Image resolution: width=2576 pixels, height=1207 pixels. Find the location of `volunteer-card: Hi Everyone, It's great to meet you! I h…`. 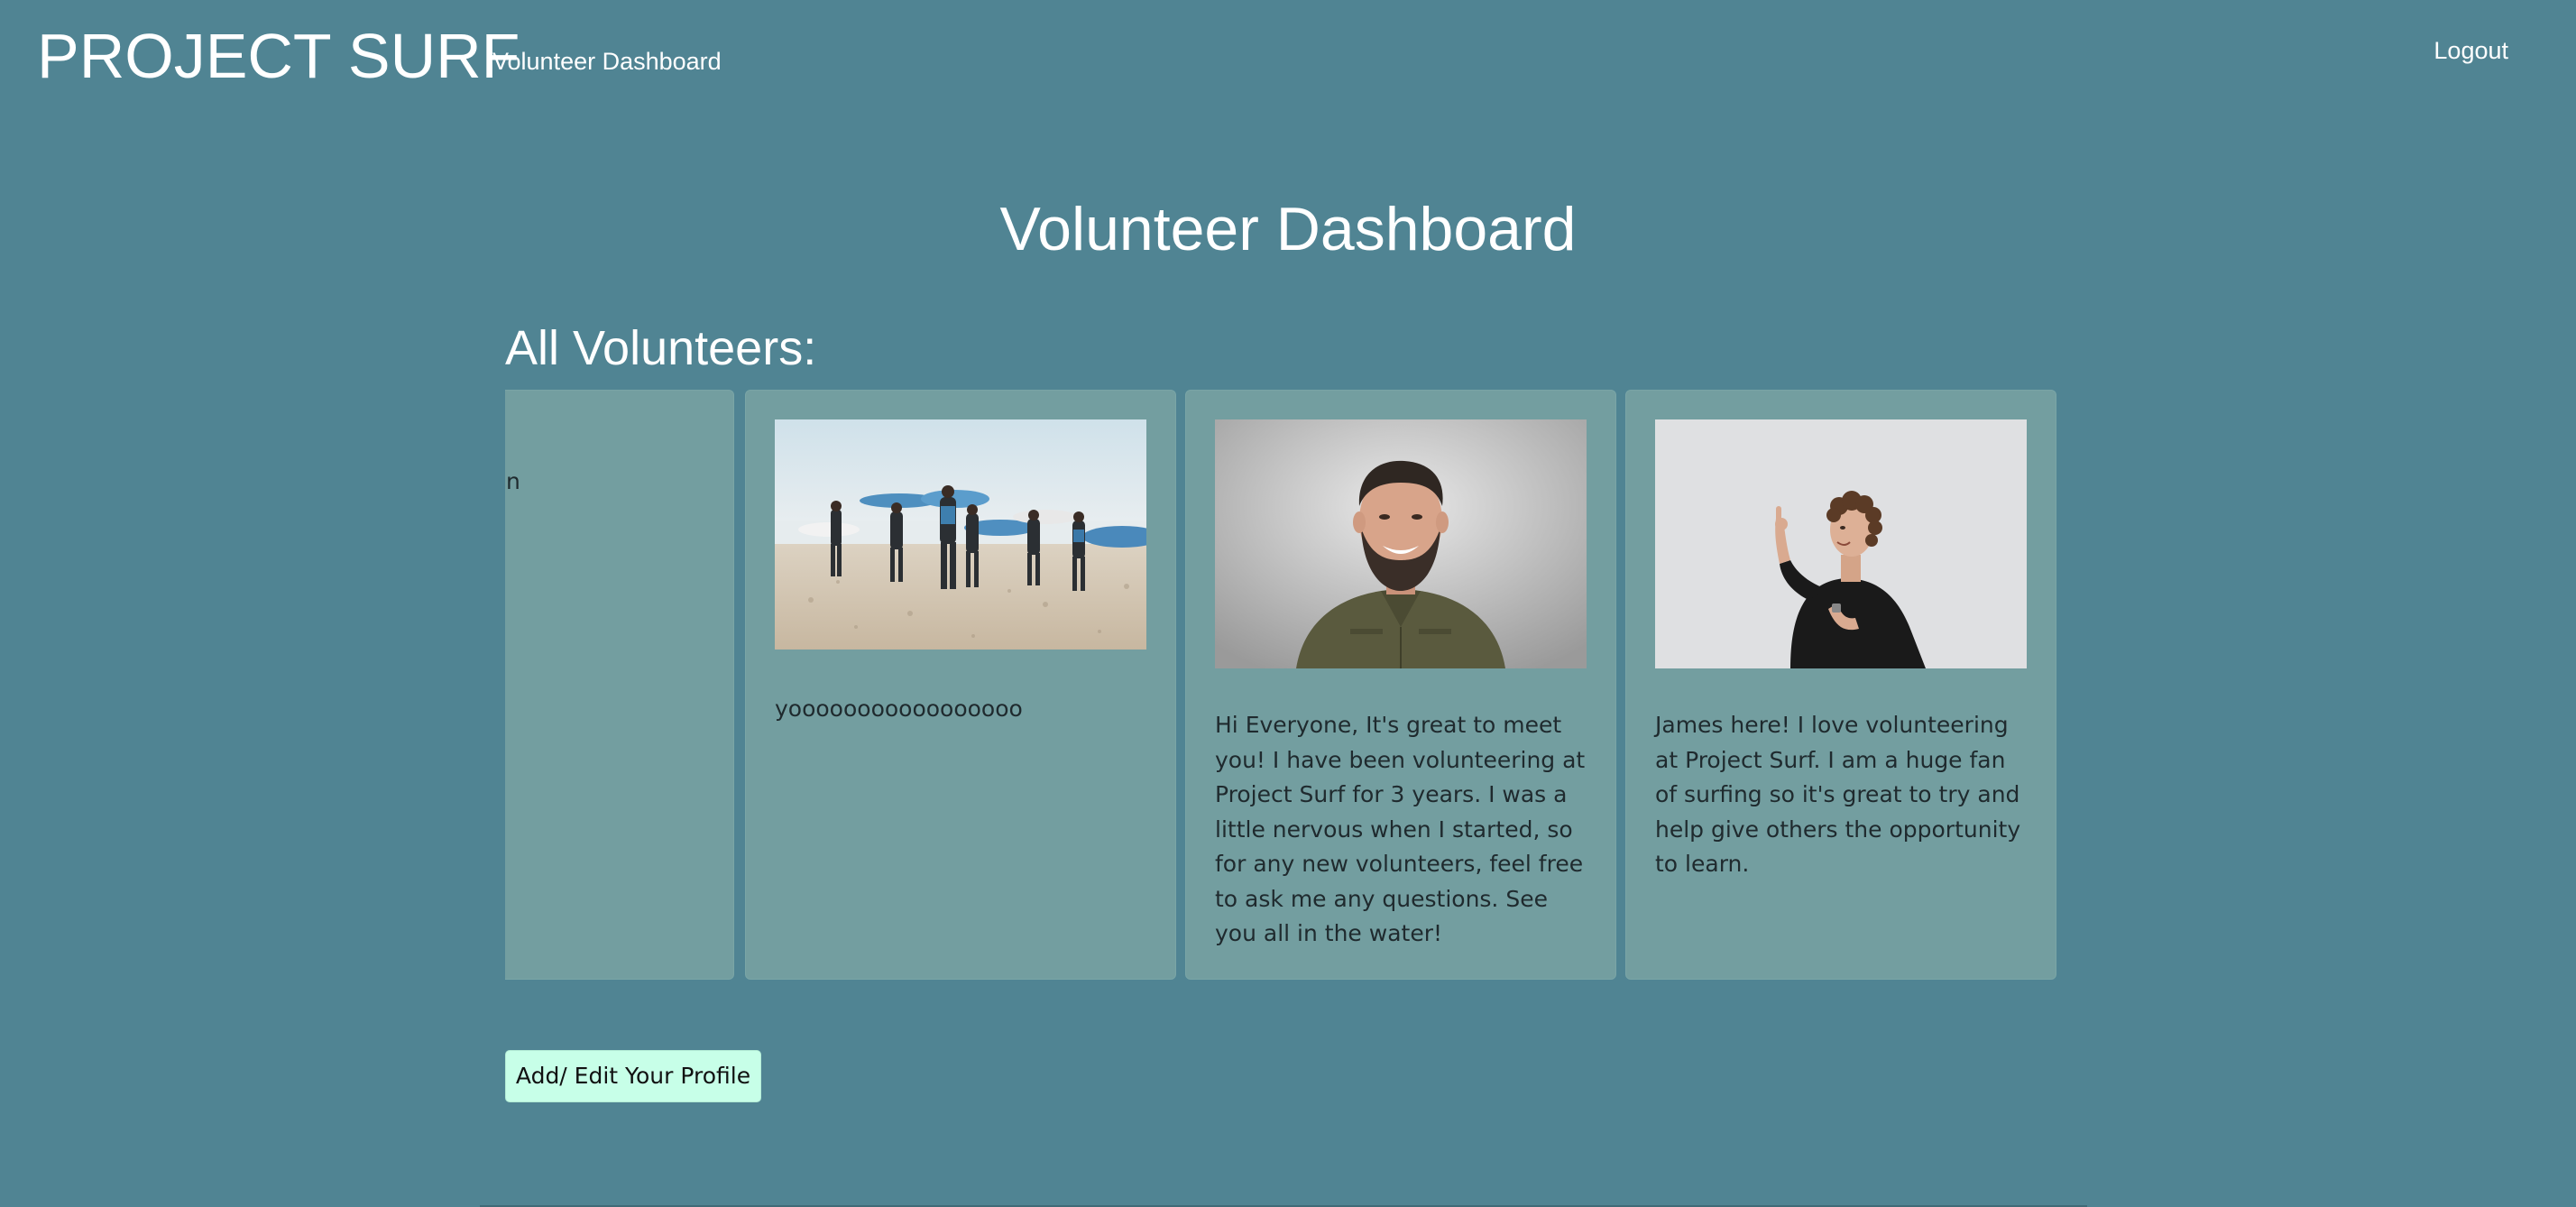

volunteer-card: Hi Everyone, It's great to meet you! I h… is located at coordinates (1400, 685).